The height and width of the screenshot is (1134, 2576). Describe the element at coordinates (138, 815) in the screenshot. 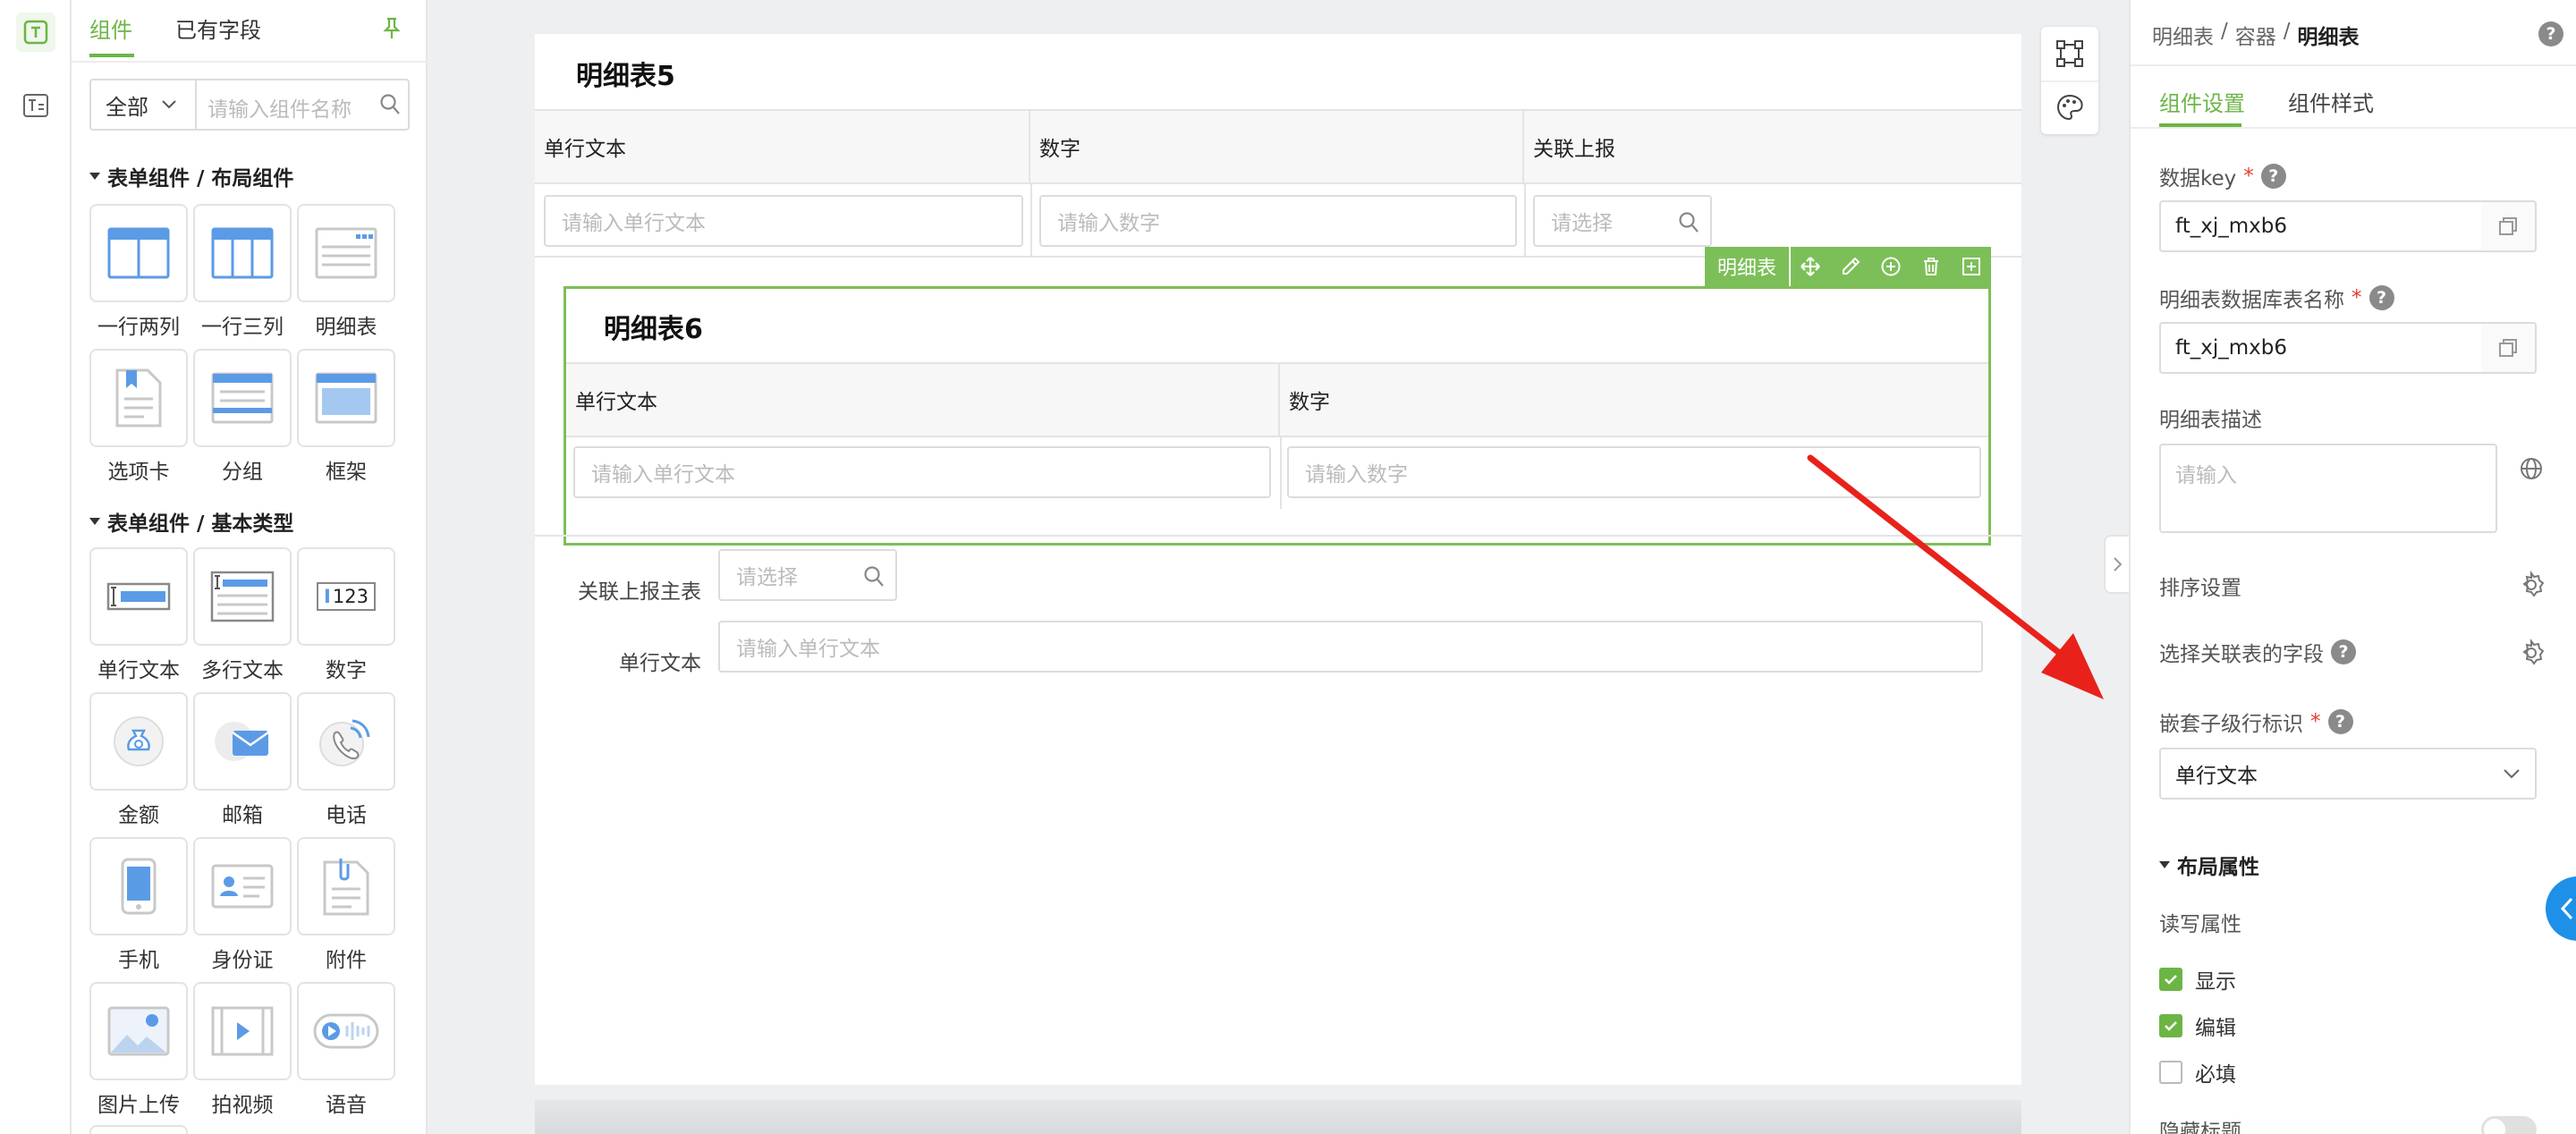

I see `card-label: 金额` at that location.